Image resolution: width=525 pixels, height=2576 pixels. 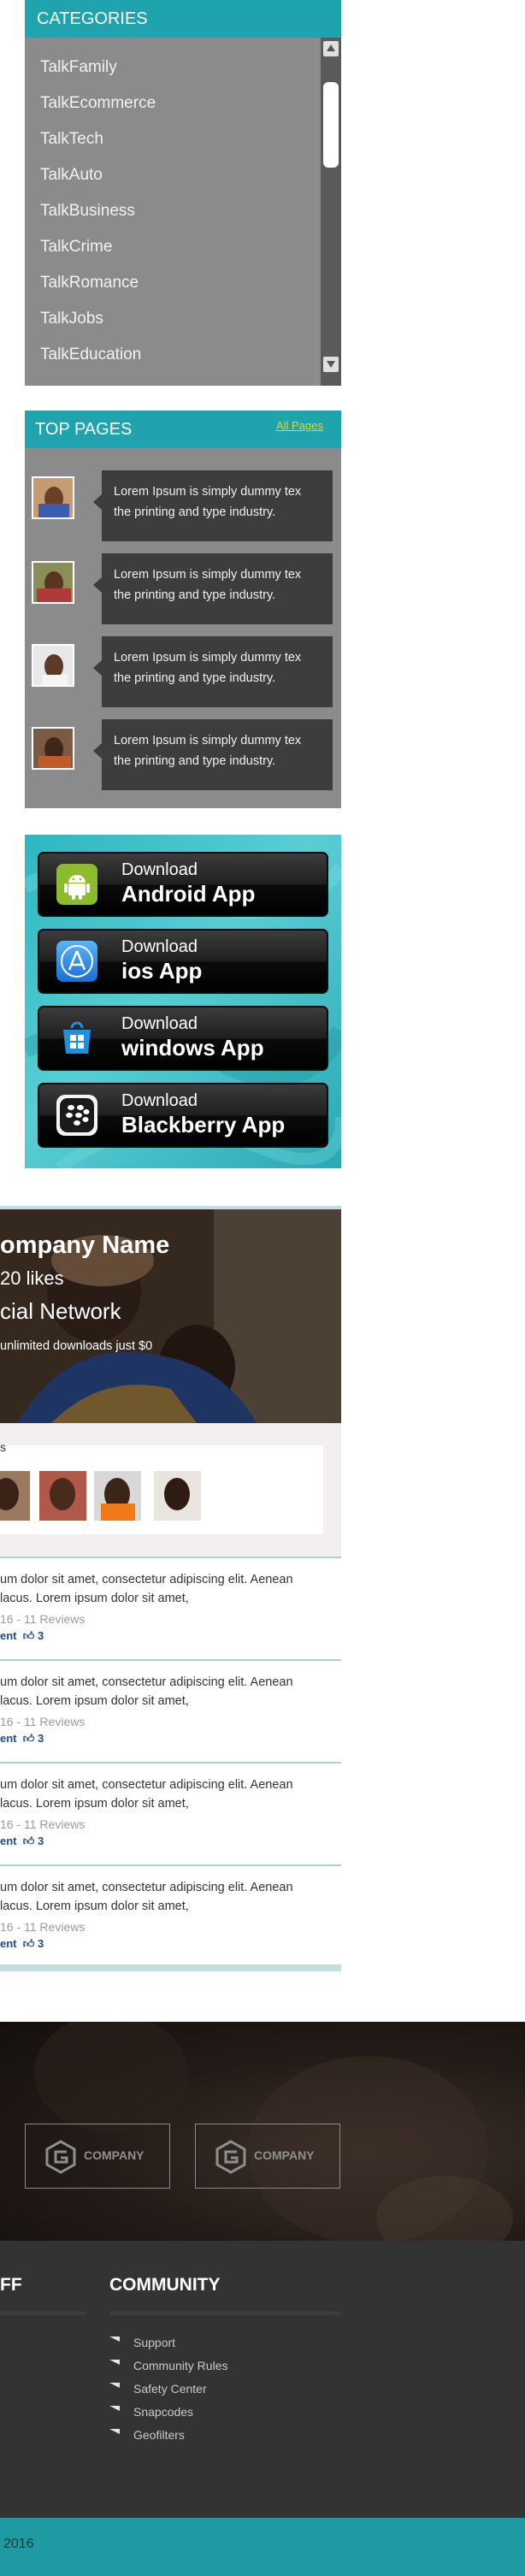 I want to click on company-likes: 20 likes, so click(x=32, y=1278).